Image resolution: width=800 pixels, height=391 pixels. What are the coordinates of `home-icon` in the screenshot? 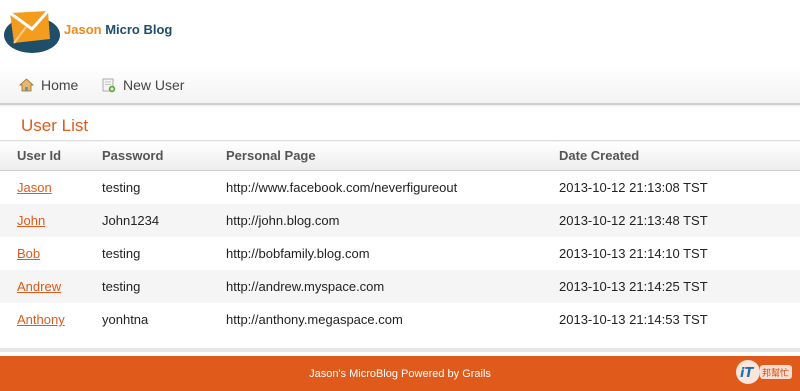 It's located at (26, 85).